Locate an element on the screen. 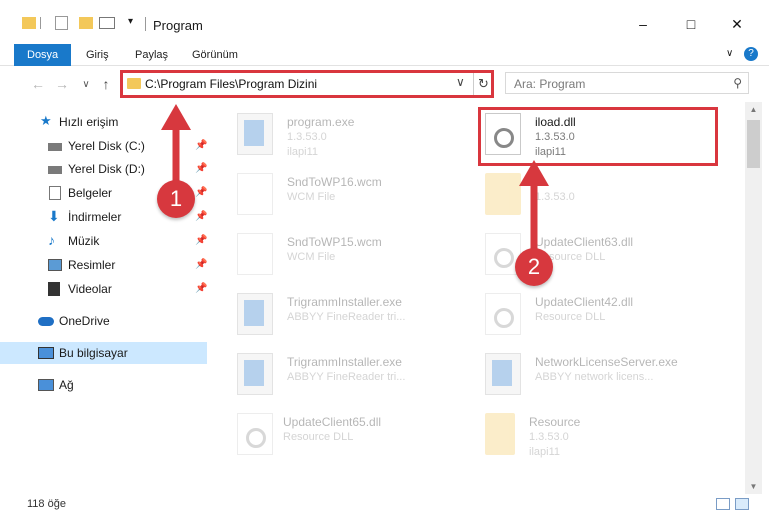  sidebar-item-label: Yerel Disk (D:) is located at coordinates (106, 169).